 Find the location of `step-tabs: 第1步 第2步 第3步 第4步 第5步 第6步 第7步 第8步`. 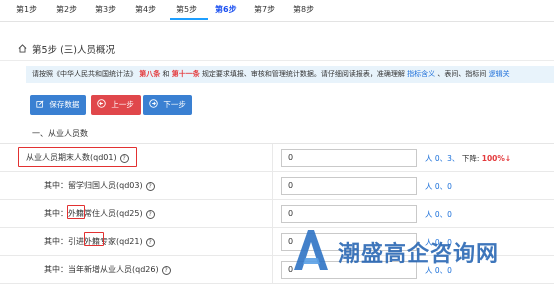

step-tabs: 第1步 第2步 第3步 第4步 第5步 第6步 第7步 第8步 is located at coordinates (277, 11).